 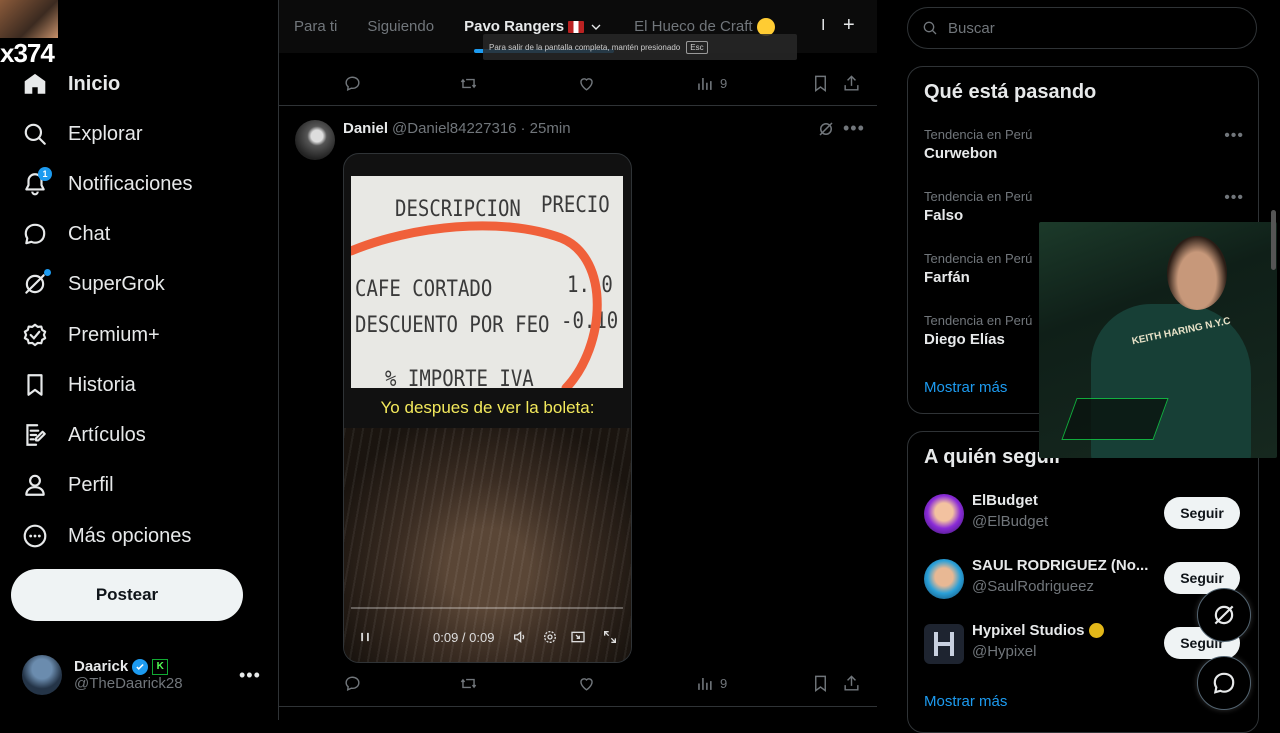 I want to click on tweet-actions: 9, so click(x=578, y=684).